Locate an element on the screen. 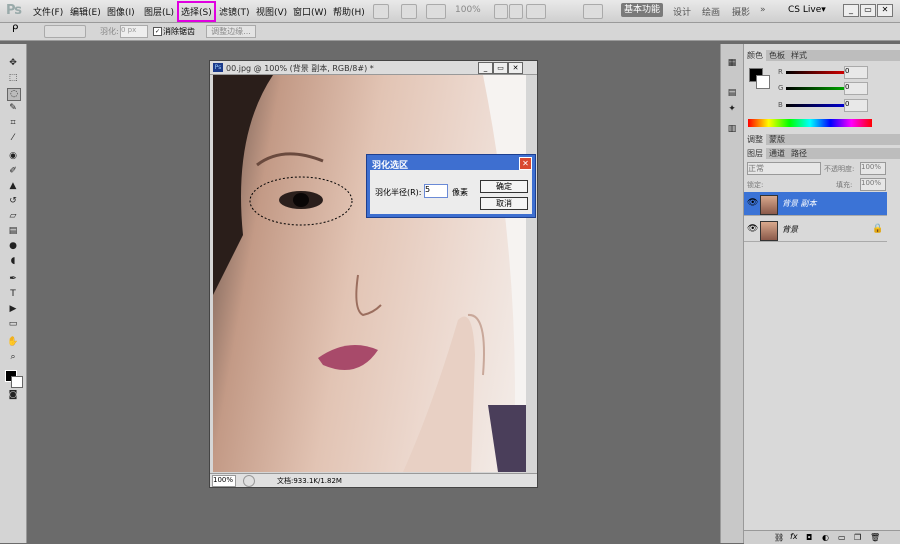  hand-icon is located at coordinates (501, 11).